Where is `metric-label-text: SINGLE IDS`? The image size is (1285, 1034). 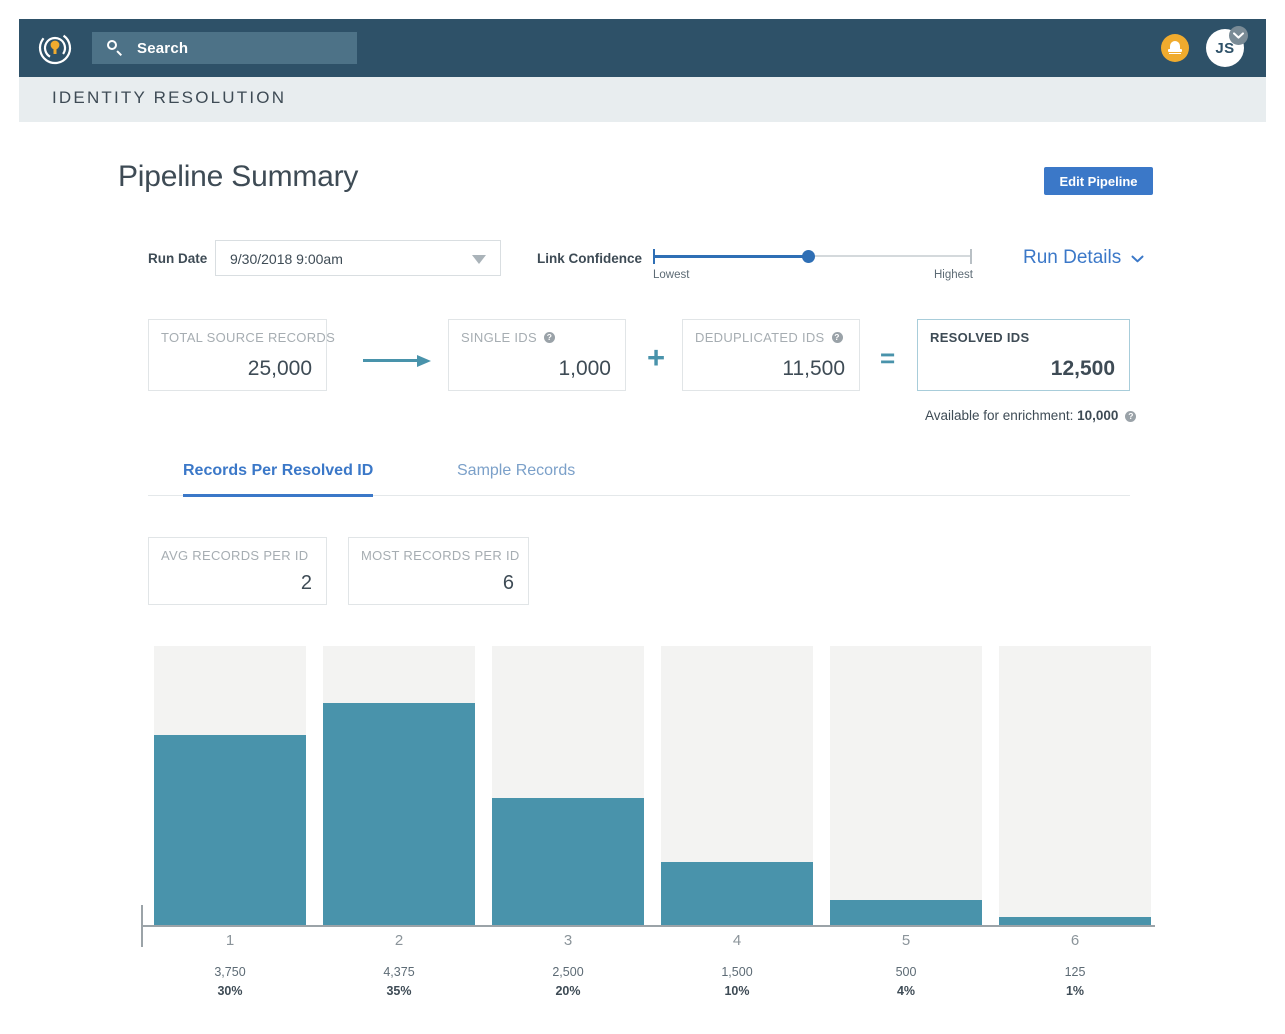
metric-label-text: SINGLE IDS is located at coordinates (499, 337).